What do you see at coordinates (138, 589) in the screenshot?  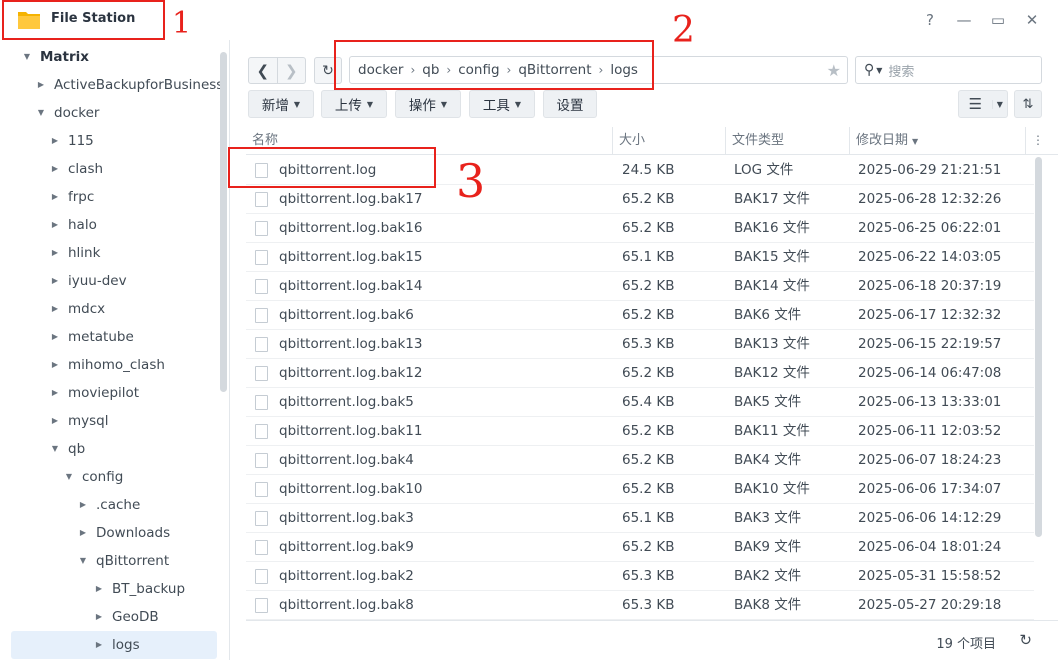 I see `sidebar-item-bt-backup: ▶ BT_backup` at bounding box center [138, 589].